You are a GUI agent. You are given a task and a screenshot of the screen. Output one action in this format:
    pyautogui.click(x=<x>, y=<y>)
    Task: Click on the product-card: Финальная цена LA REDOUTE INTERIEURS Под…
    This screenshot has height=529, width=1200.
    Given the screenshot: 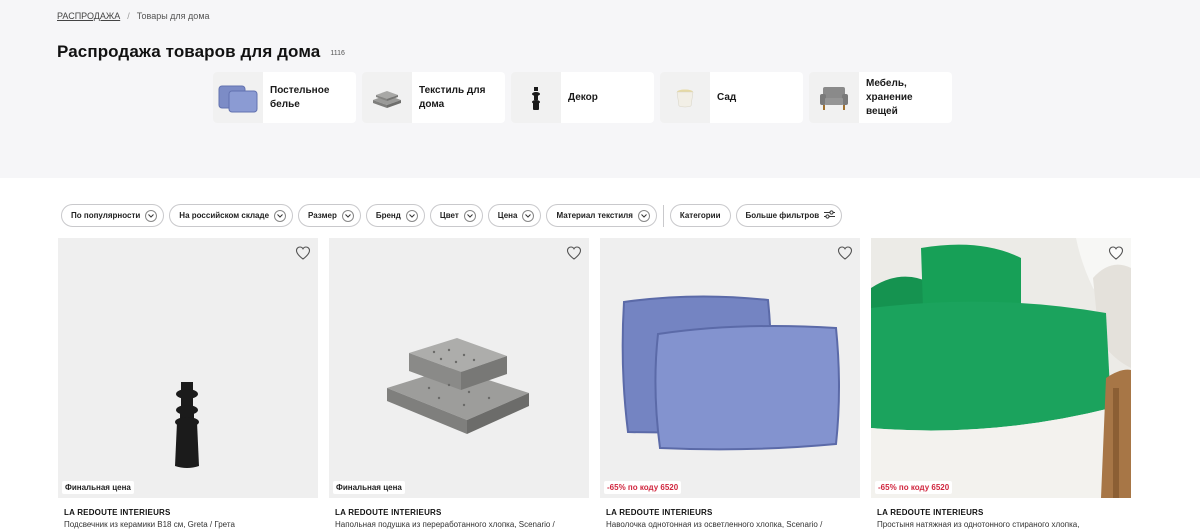 What is the action you would take?
    pyautogui.click(x=188, y=383)
    